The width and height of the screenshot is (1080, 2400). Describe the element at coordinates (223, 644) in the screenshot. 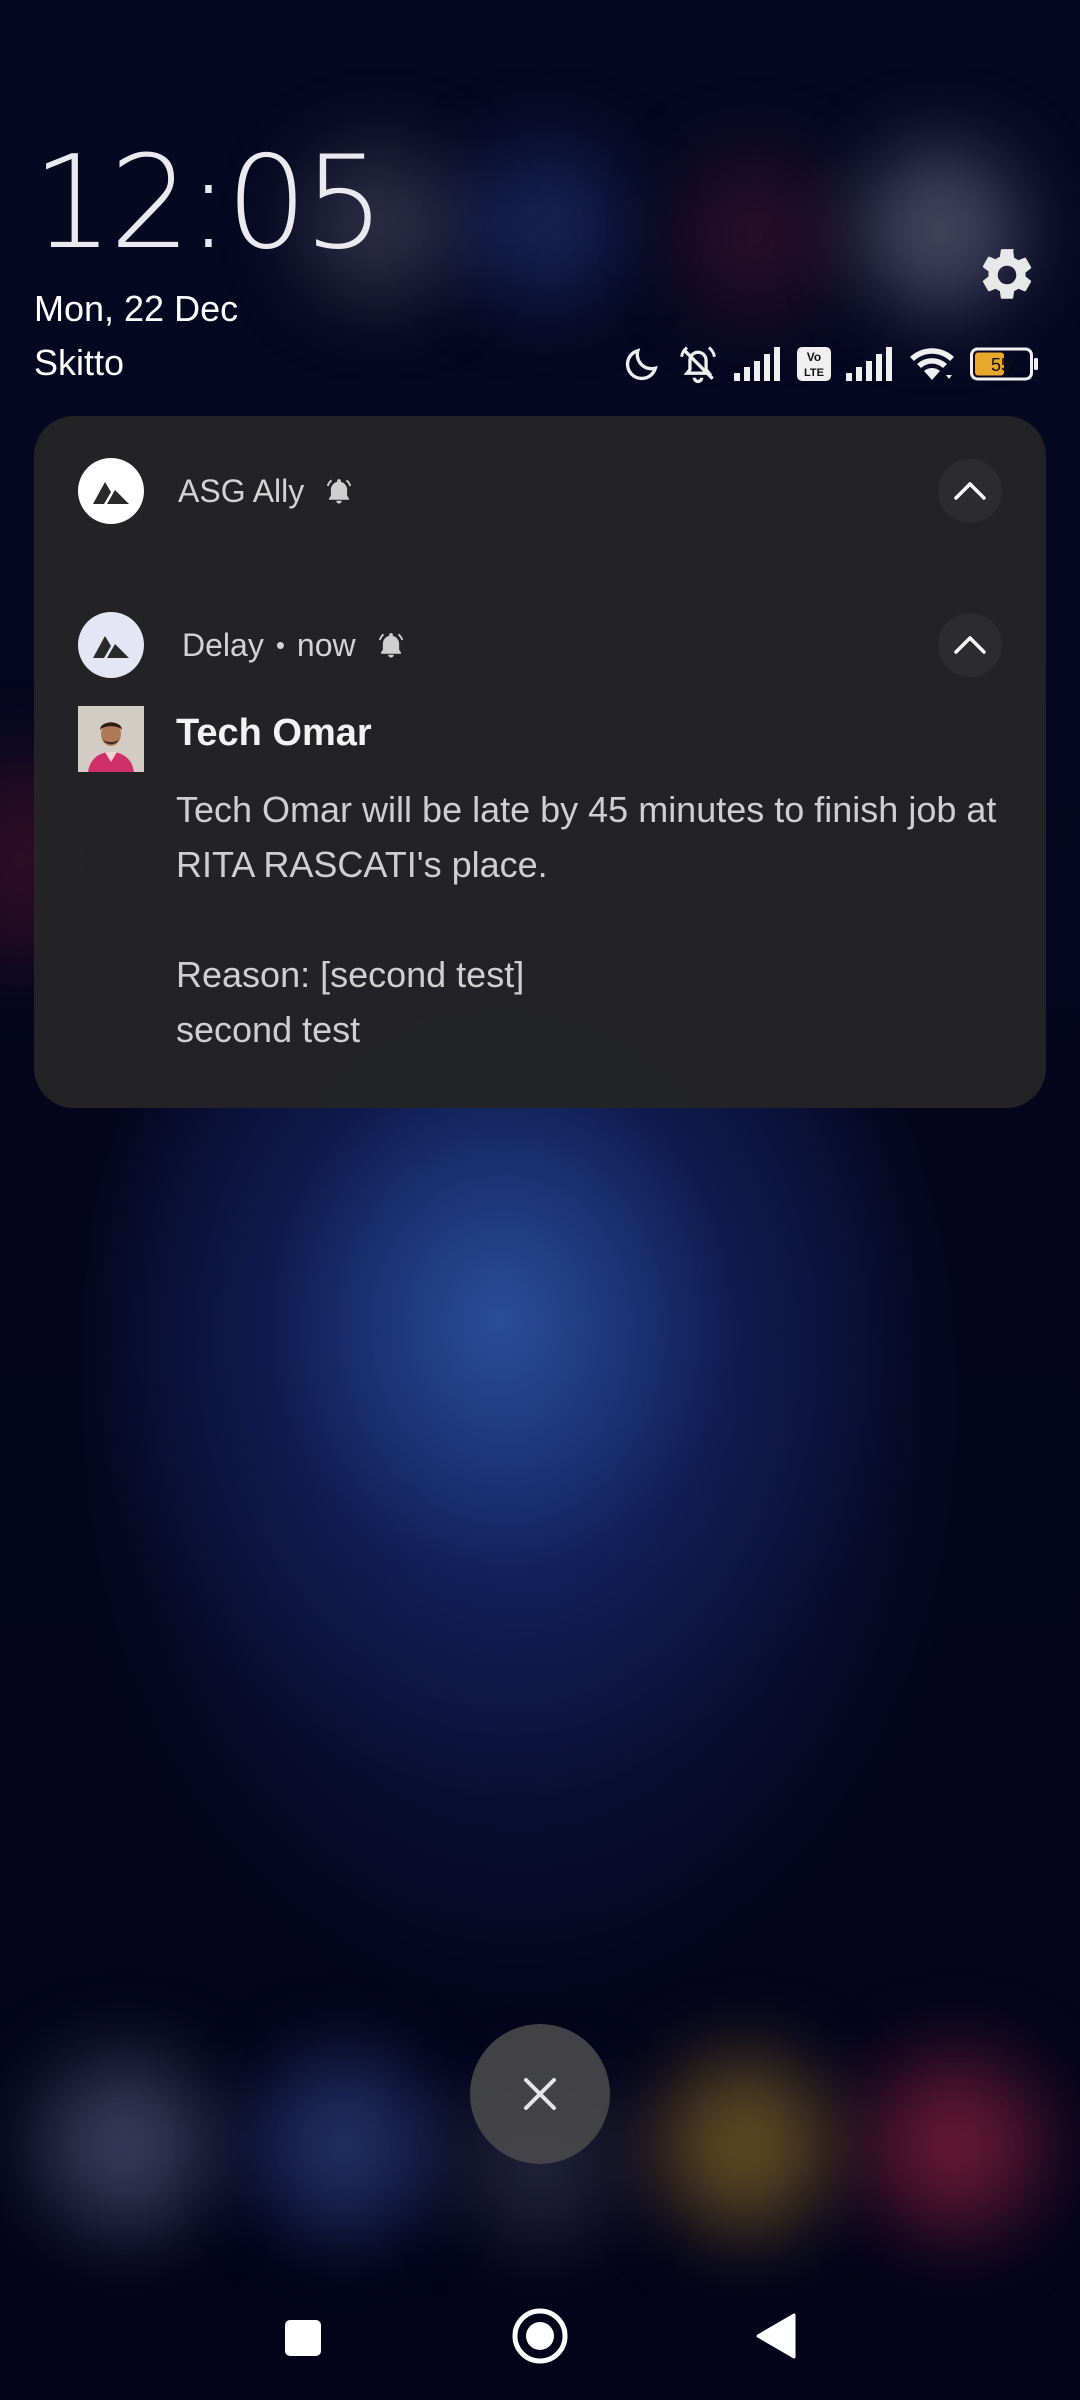

I see `notification-channel: Delay` at that location.